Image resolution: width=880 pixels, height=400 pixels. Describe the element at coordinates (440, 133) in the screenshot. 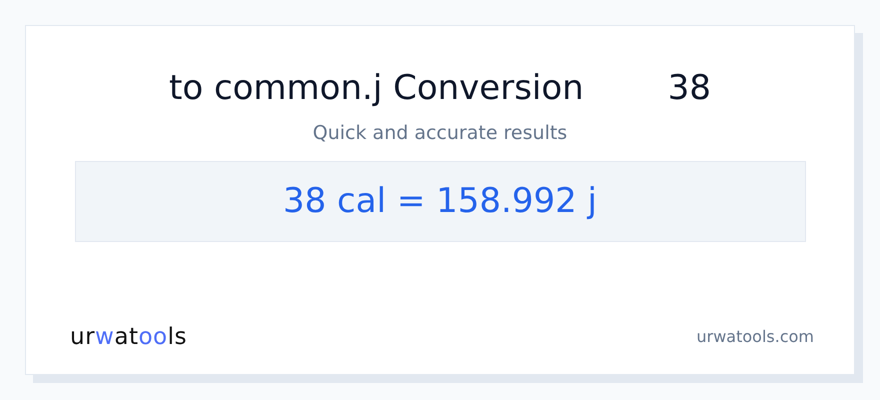

I see `subtitle: Quick and accurate results` at that location.